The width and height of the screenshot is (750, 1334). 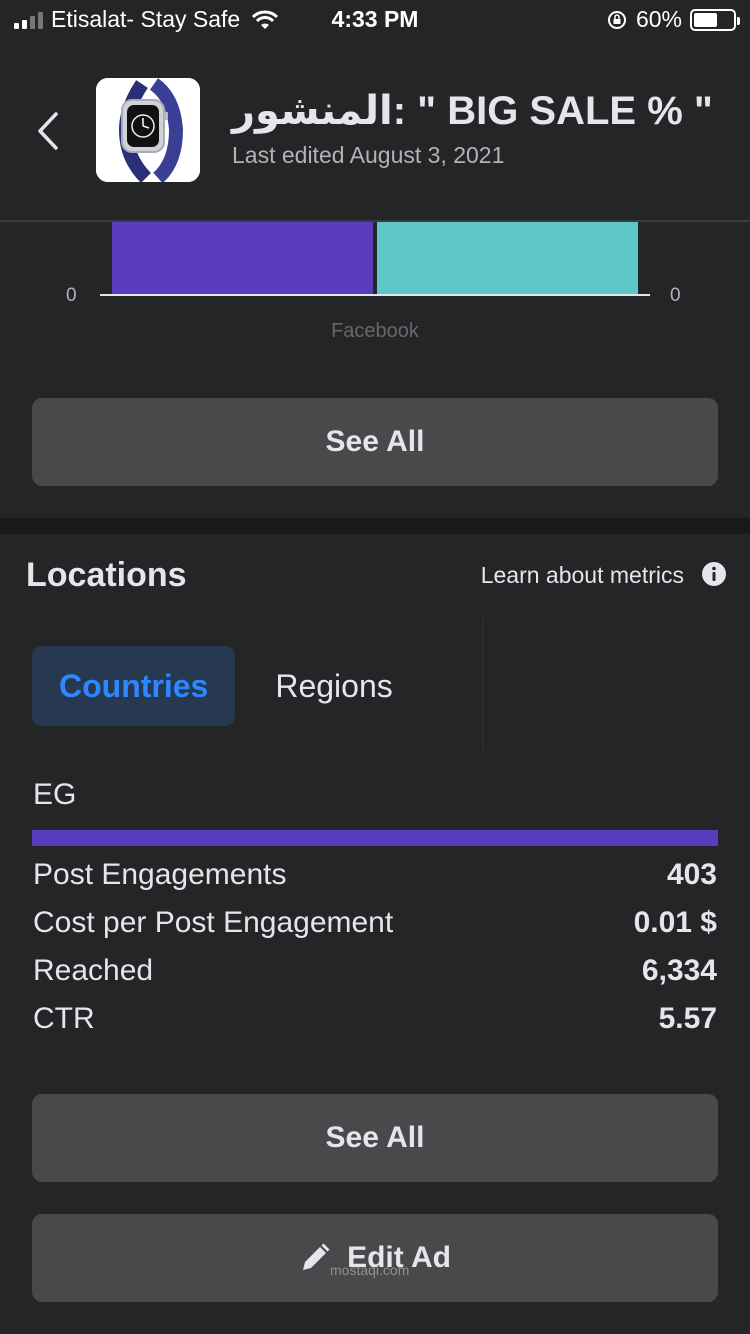 I want to click on metric-row: Reached 6,334, so click(x=375, y=971).